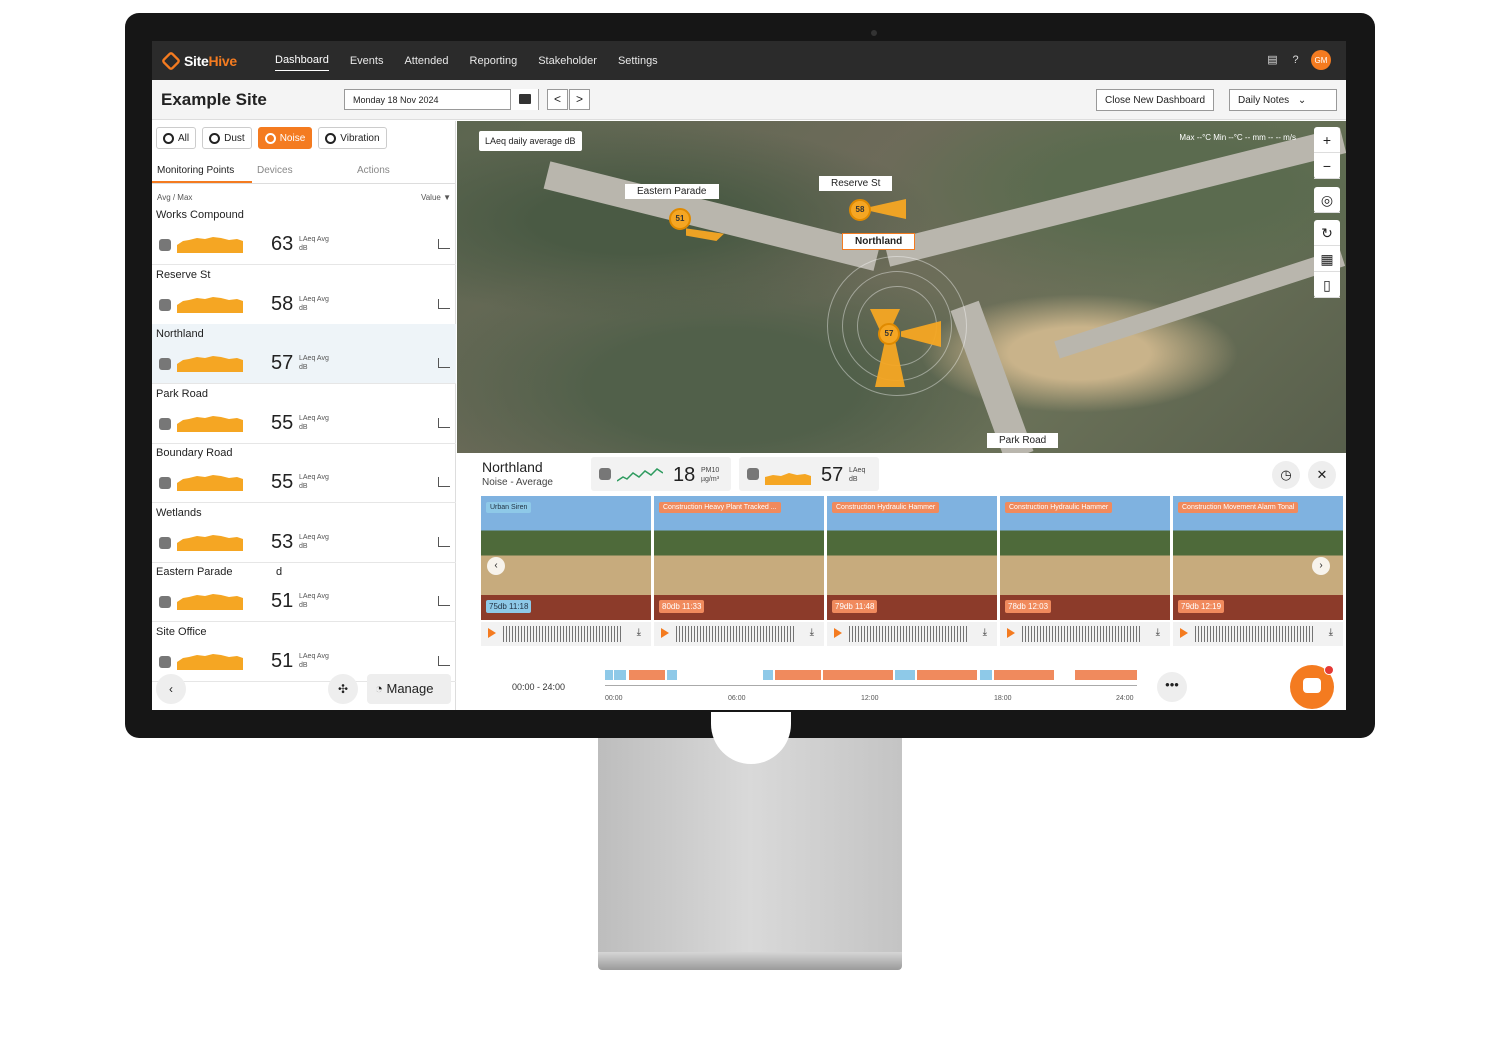 Image resolution: width=1500 pixels, height=1053 pixels. Describe the element at coordinates (1286, 475) in the screenshot. I see `history-icon: ◷` at that location.